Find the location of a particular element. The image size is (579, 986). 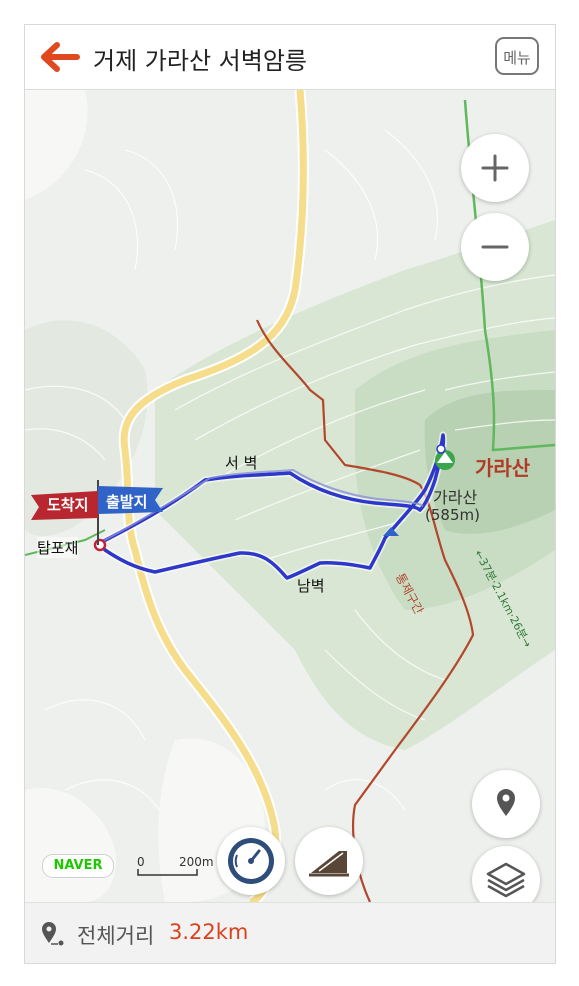

menu-button: 메뉴 is located at coordinates (517, 56).